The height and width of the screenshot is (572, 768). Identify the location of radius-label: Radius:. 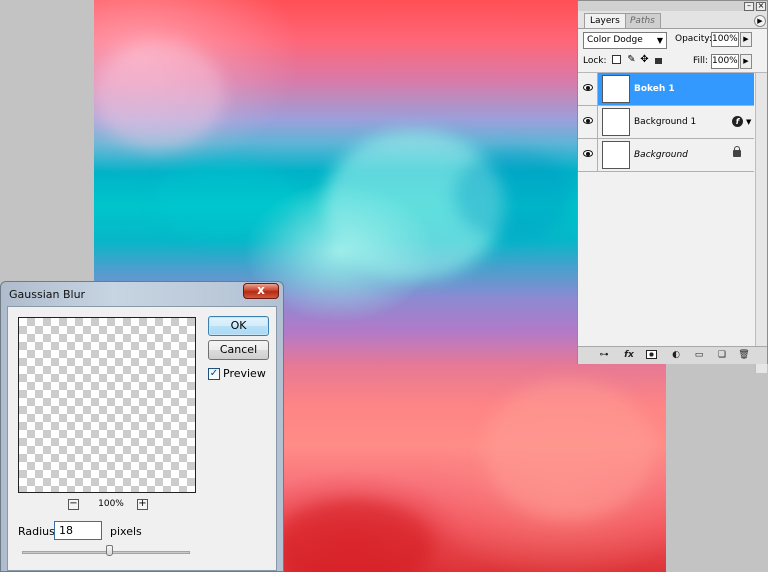
(38, 531).